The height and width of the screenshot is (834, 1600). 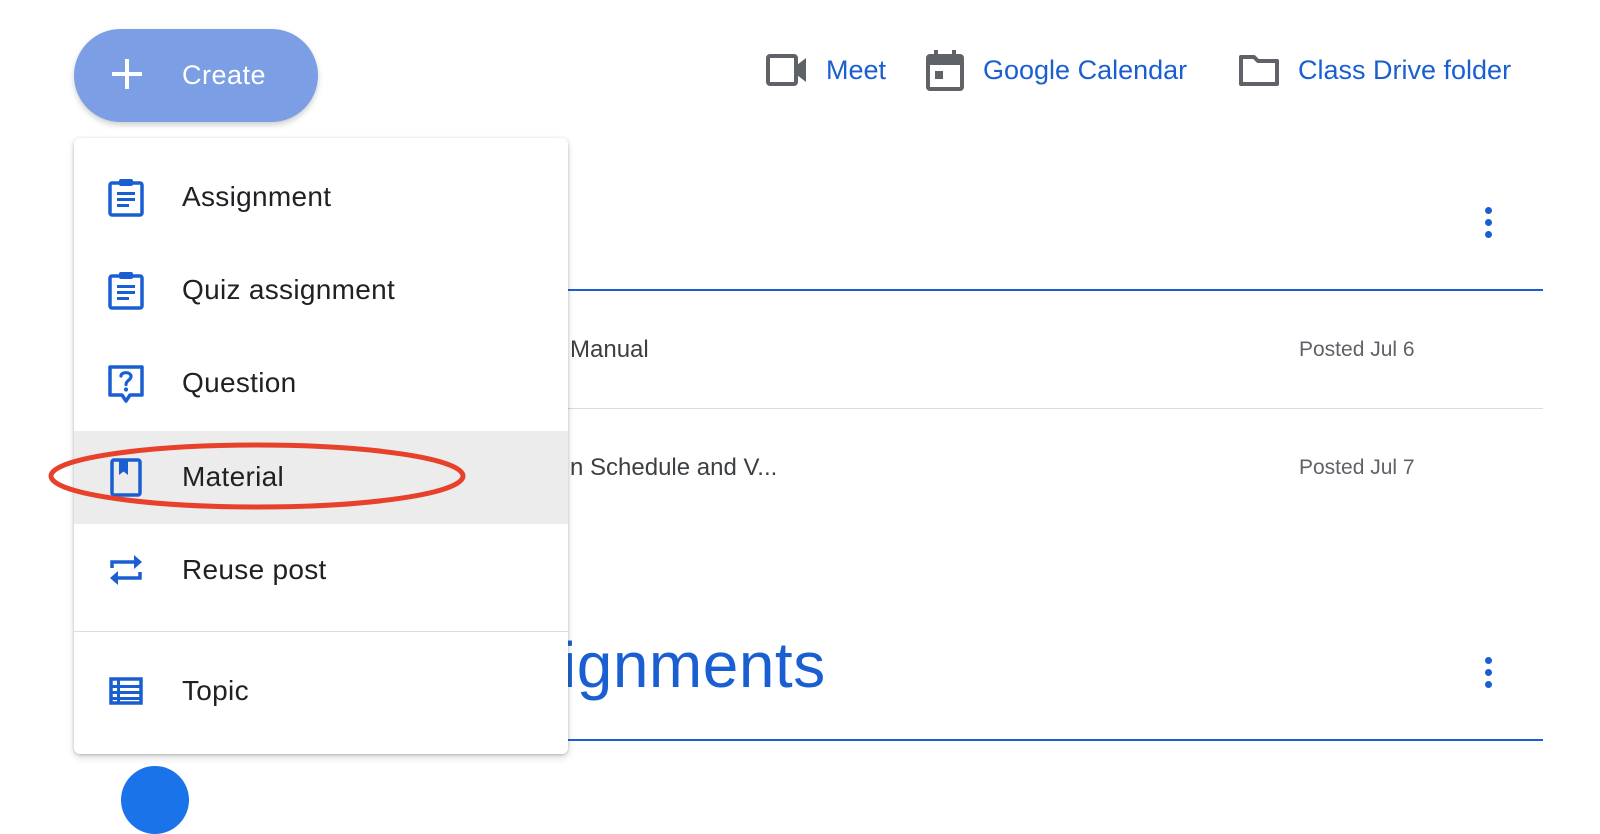 What do you see at coordinates (321, 691) in the screenshot?
I see `menu-item-topic: Topic` at bounding box center [321, 691].